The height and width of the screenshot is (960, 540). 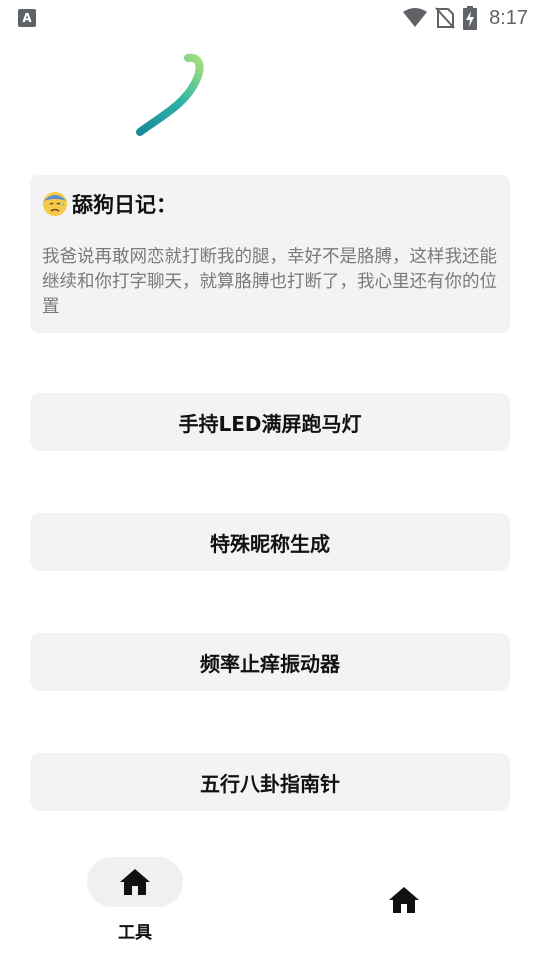 I want to click on special-nickname-button: 特殊昵称生成, so click(x=270, y=542).